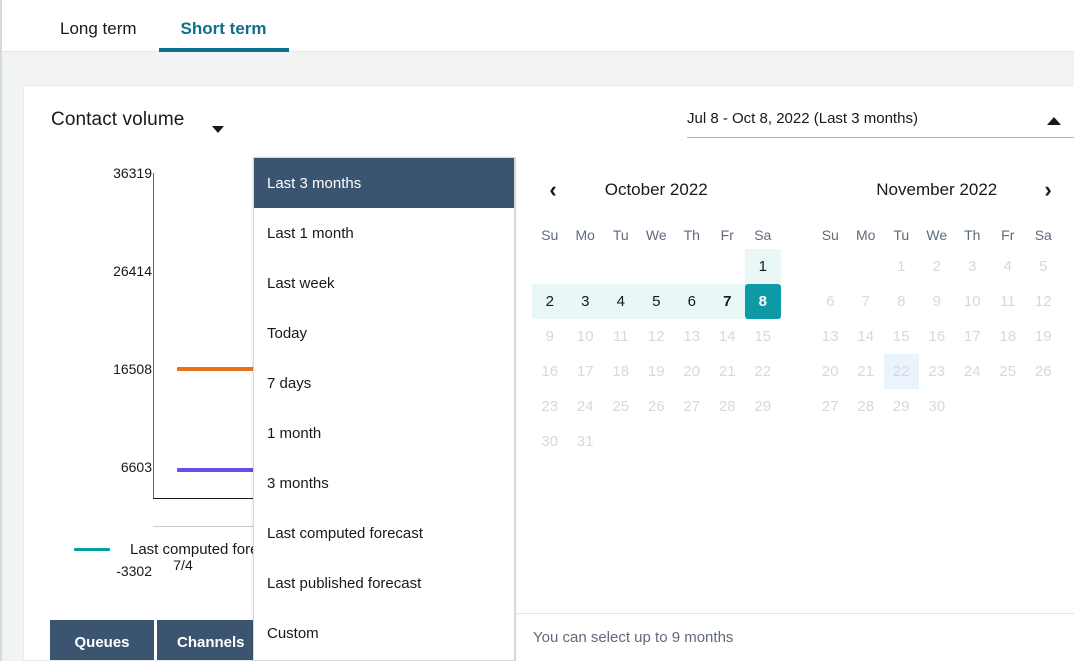 The height and width of the screenshot is (661, 1074). Describe the element at coordinates (310, 233) in the screenshot. I see `dropdown-item-label: Last 1 month` at that location.